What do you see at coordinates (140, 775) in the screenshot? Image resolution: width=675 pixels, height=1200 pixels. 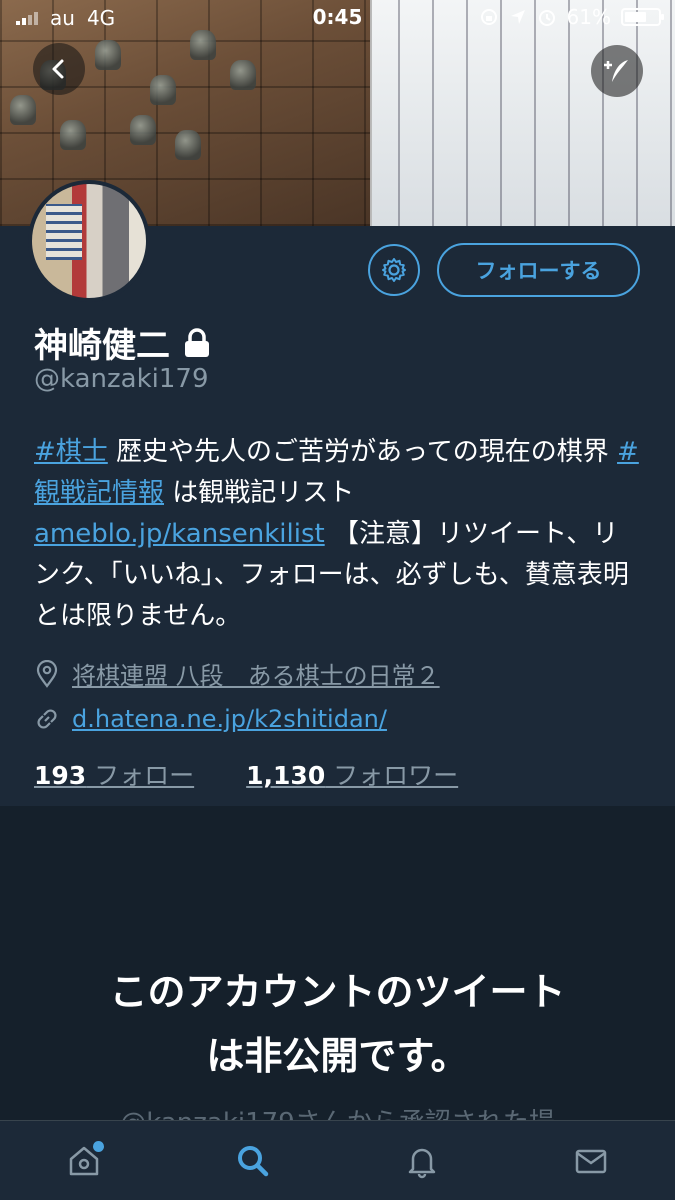 I see `following-label: フォロー` at bounding box center [140, 775].